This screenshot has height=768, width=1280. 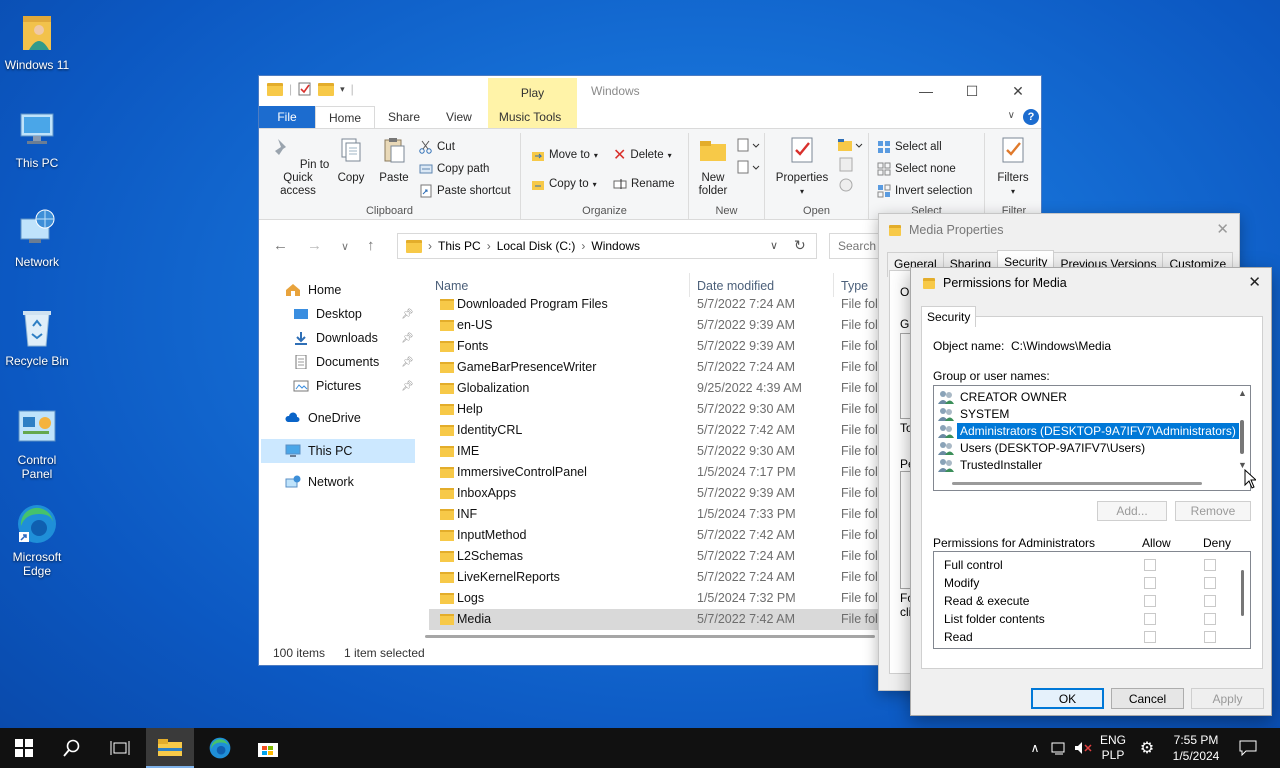 What do you see at coordinates (37, 238) in the screenshot?
I see `desktop-icon-network: Network` at bounding box center [37, 238].